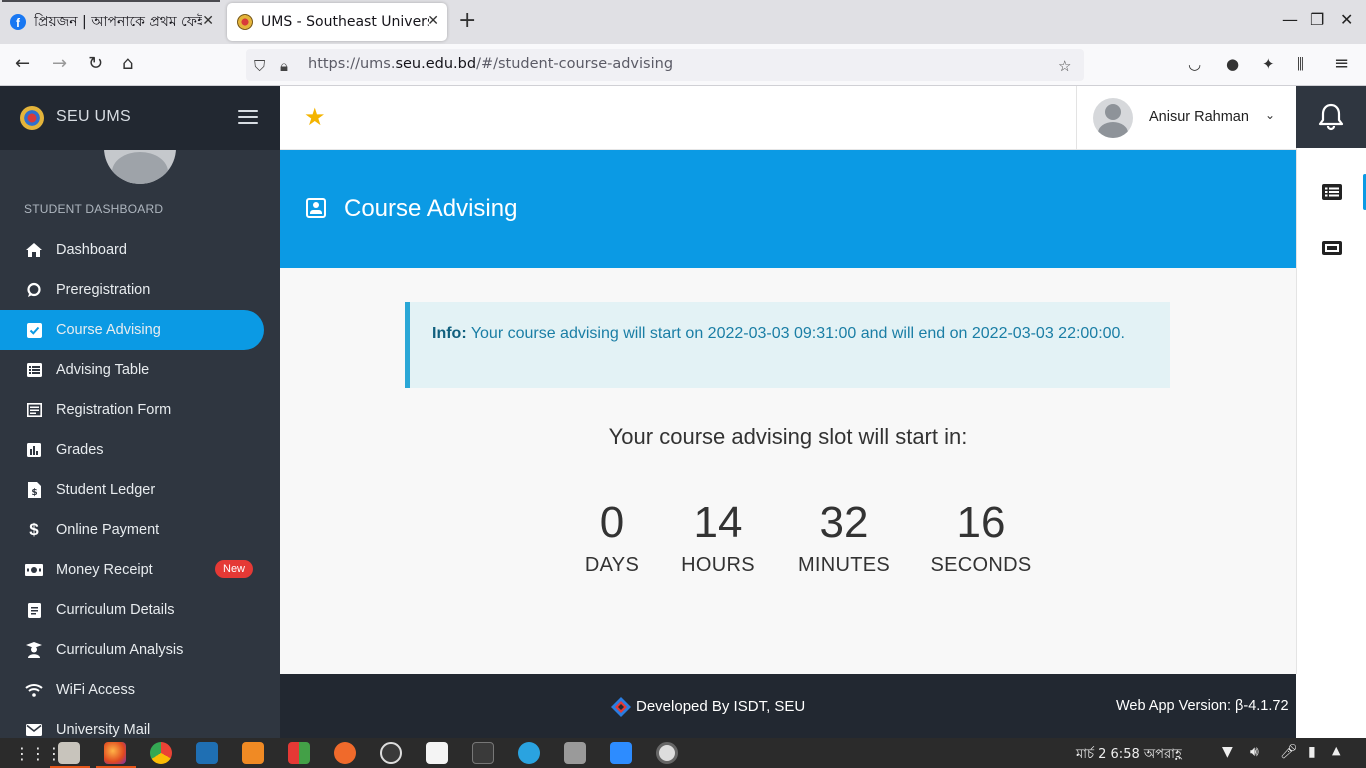  What do you see at coordinates (1333, 195) in the screenshot?
I see `list-view-icon` at bounding box center [1333, 195].